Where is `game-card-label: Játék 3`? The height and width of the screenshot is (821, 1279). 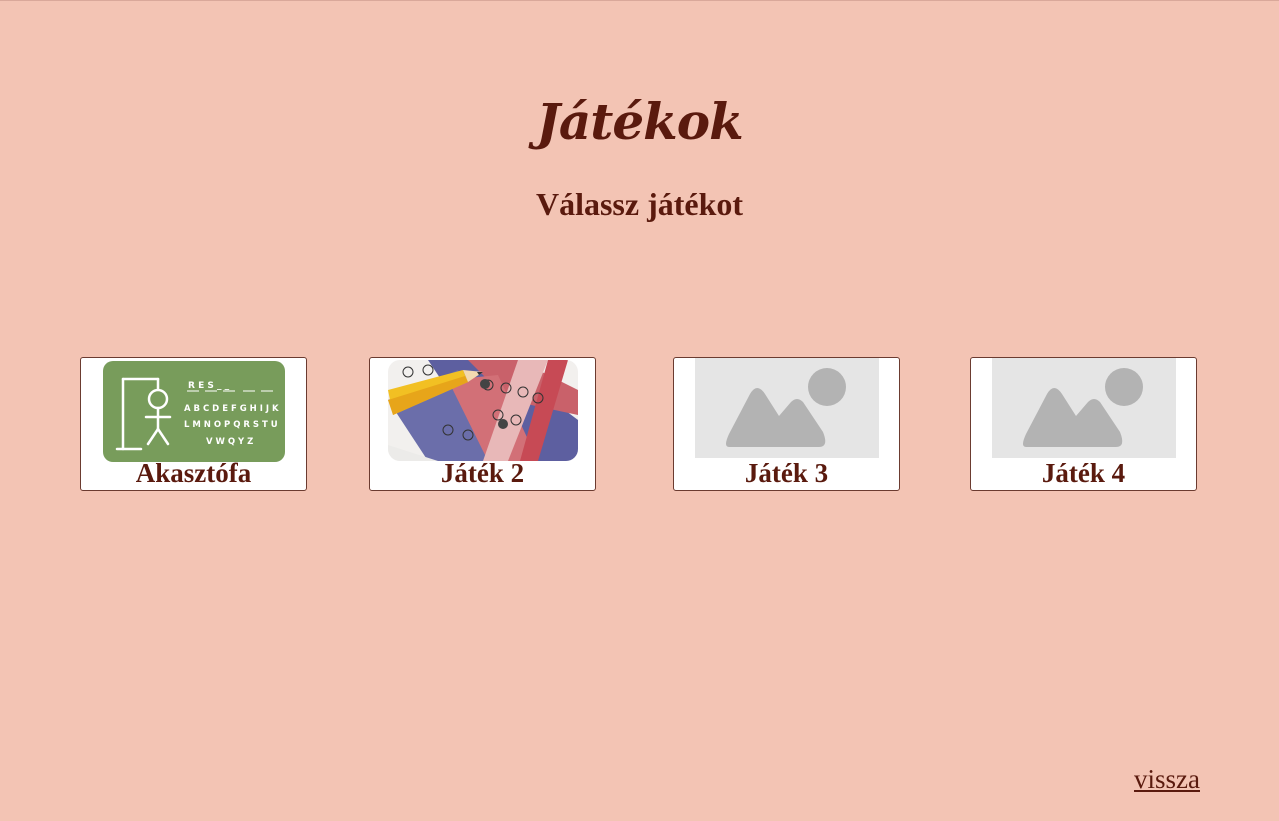
game-card-label: Játék 3 is located at coordinates (786, 473).